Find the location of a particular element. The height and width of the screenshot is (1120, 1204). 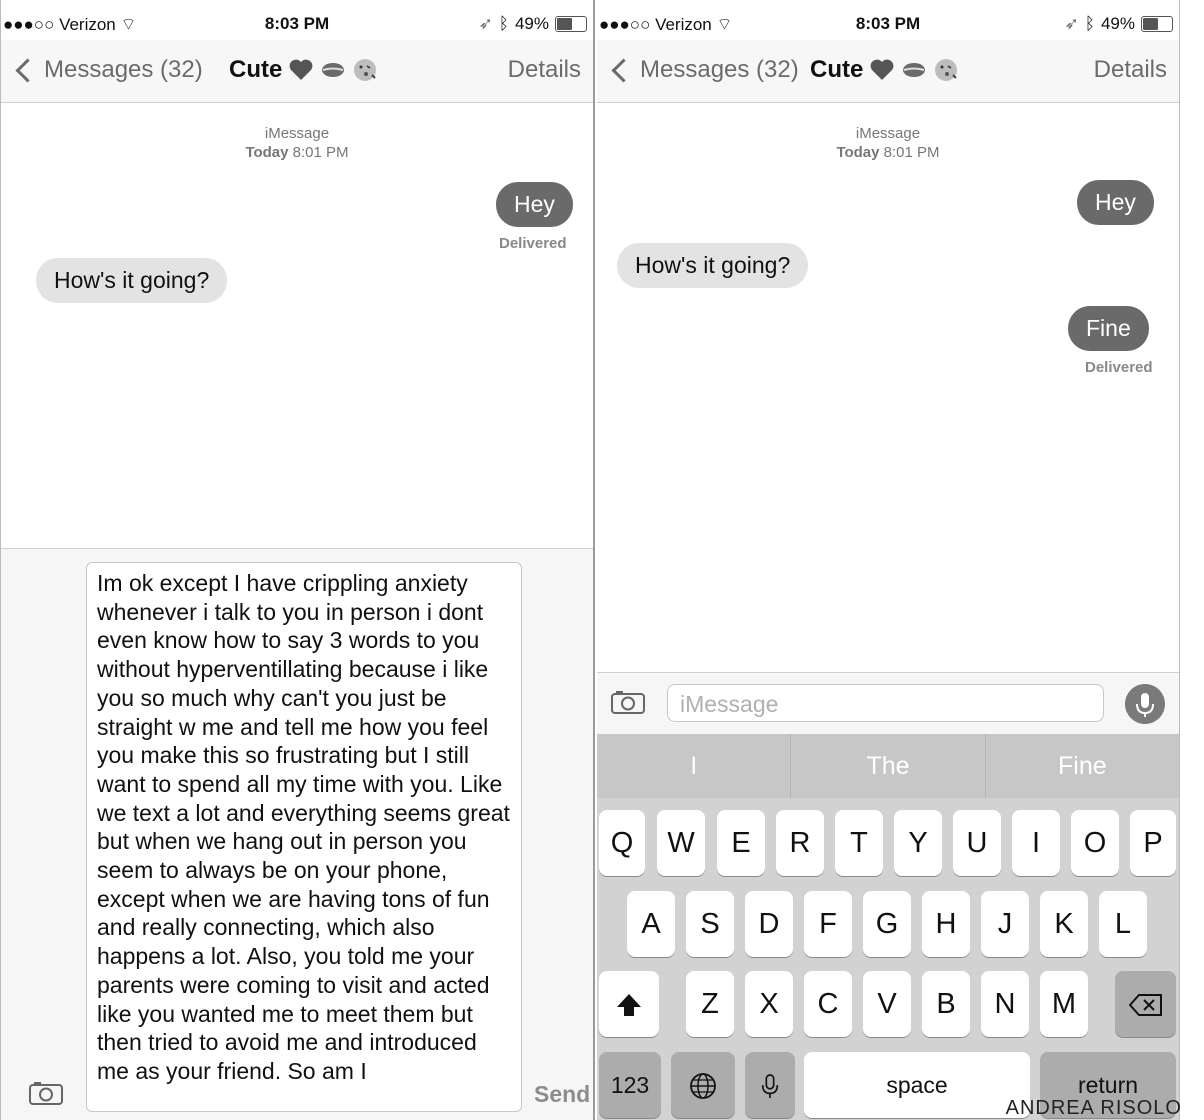

message-input-bar: iMessage is located at coordinates (888, 703).